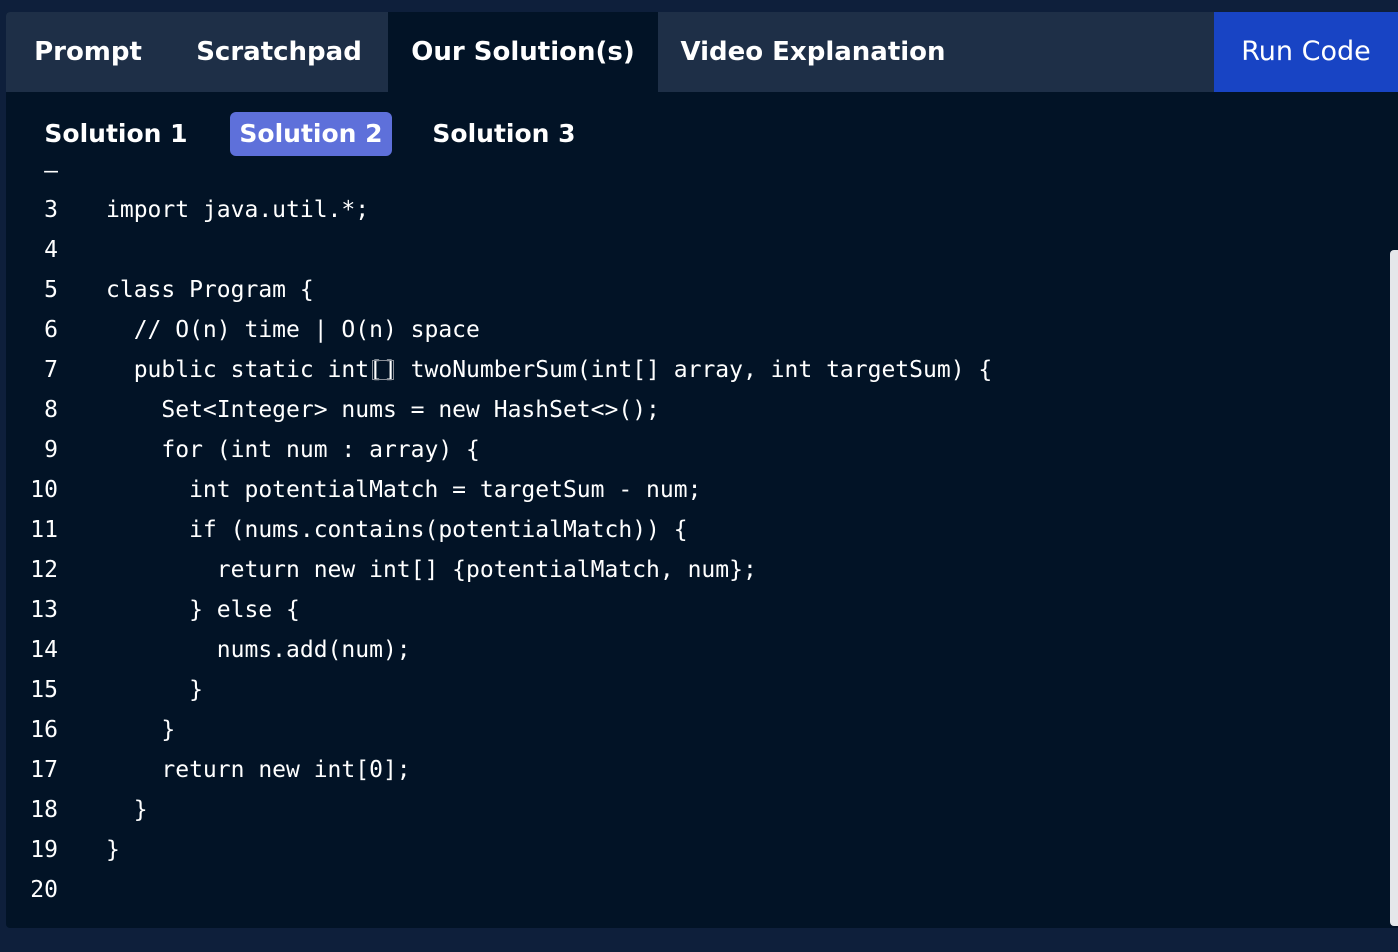  I want to click on line-number: 6, so click(51, 330).